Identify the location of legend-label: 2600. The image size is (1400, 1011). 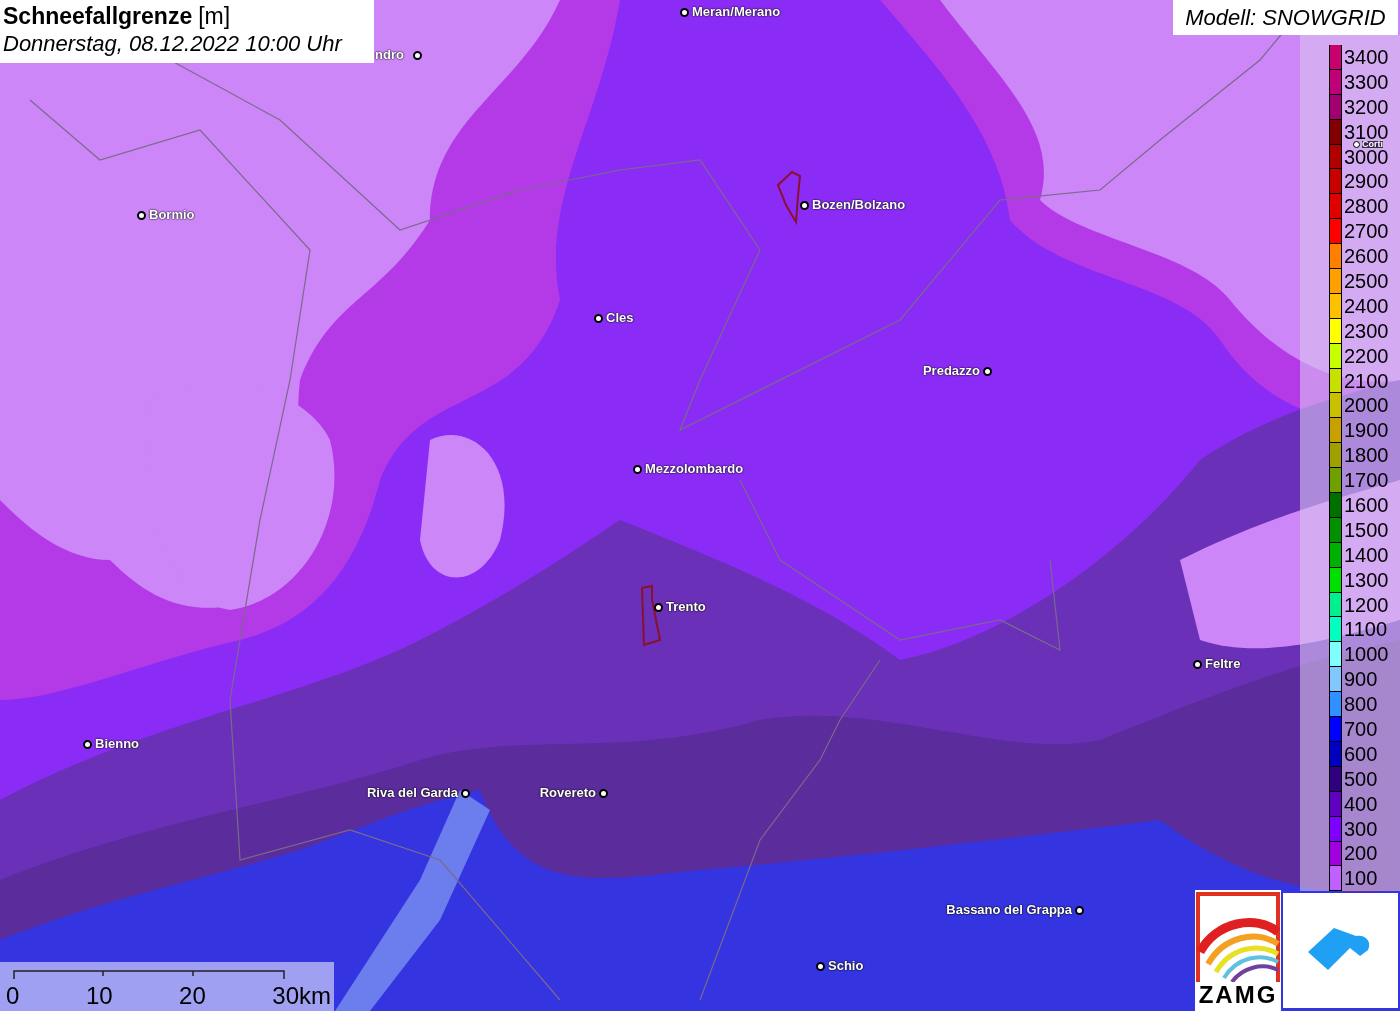
(1366, 257).